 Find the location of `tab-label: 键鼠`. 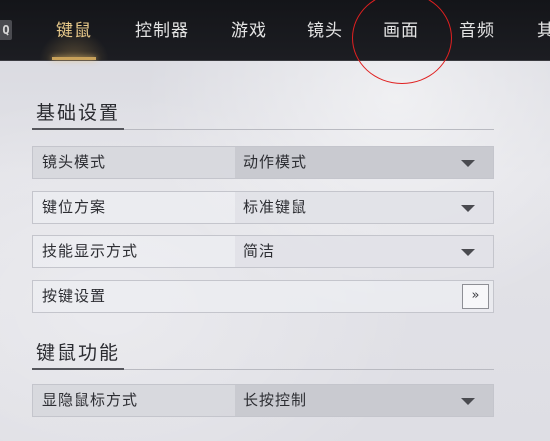

tab-label: 键鼠 is located at coordinates (74, 31).